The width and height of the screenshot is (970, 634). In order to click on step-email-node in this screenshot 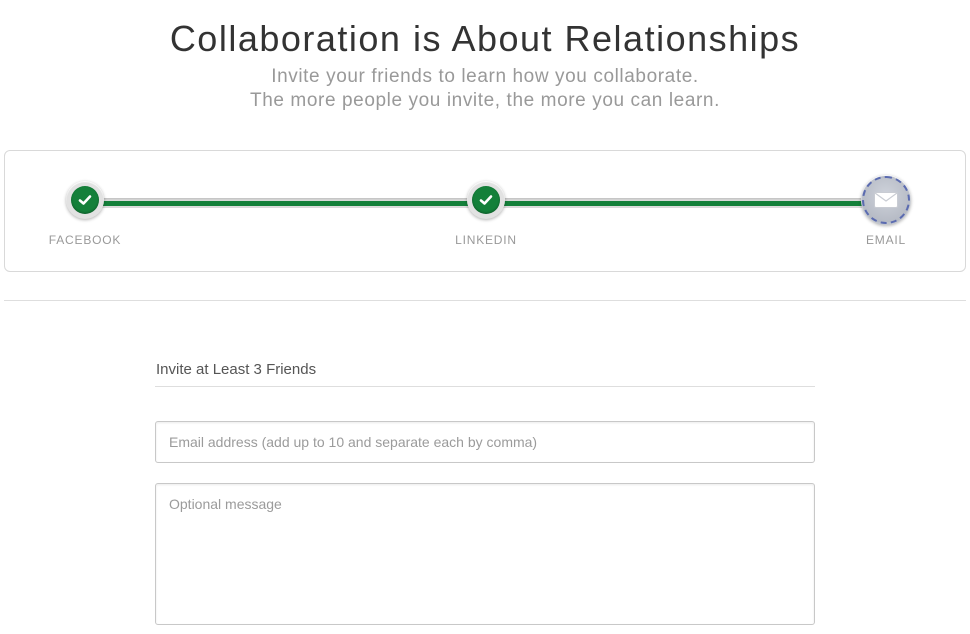, I will do `click(886, 200)`.